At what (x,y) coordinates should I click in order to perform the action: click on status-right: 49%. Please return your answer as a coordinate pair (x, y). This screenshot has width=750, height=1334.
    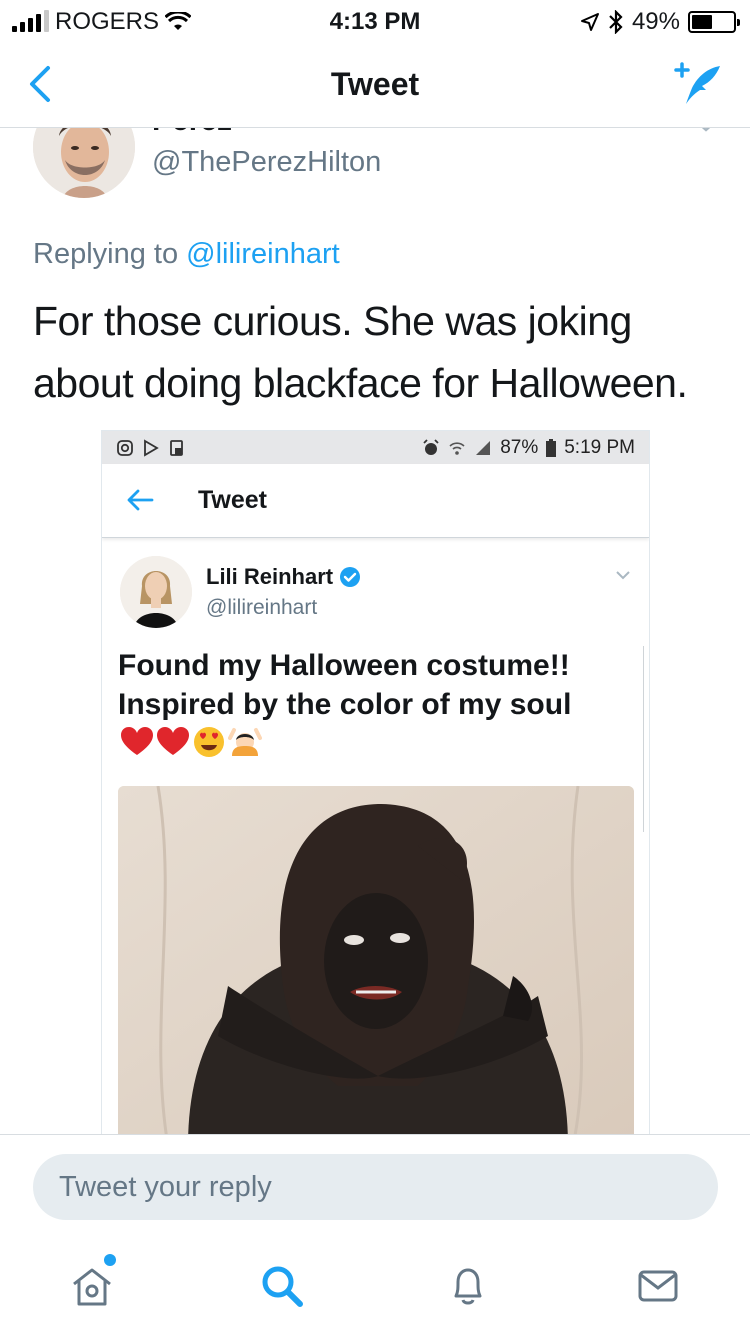
    Looking at the image, I should click on (660, 22).